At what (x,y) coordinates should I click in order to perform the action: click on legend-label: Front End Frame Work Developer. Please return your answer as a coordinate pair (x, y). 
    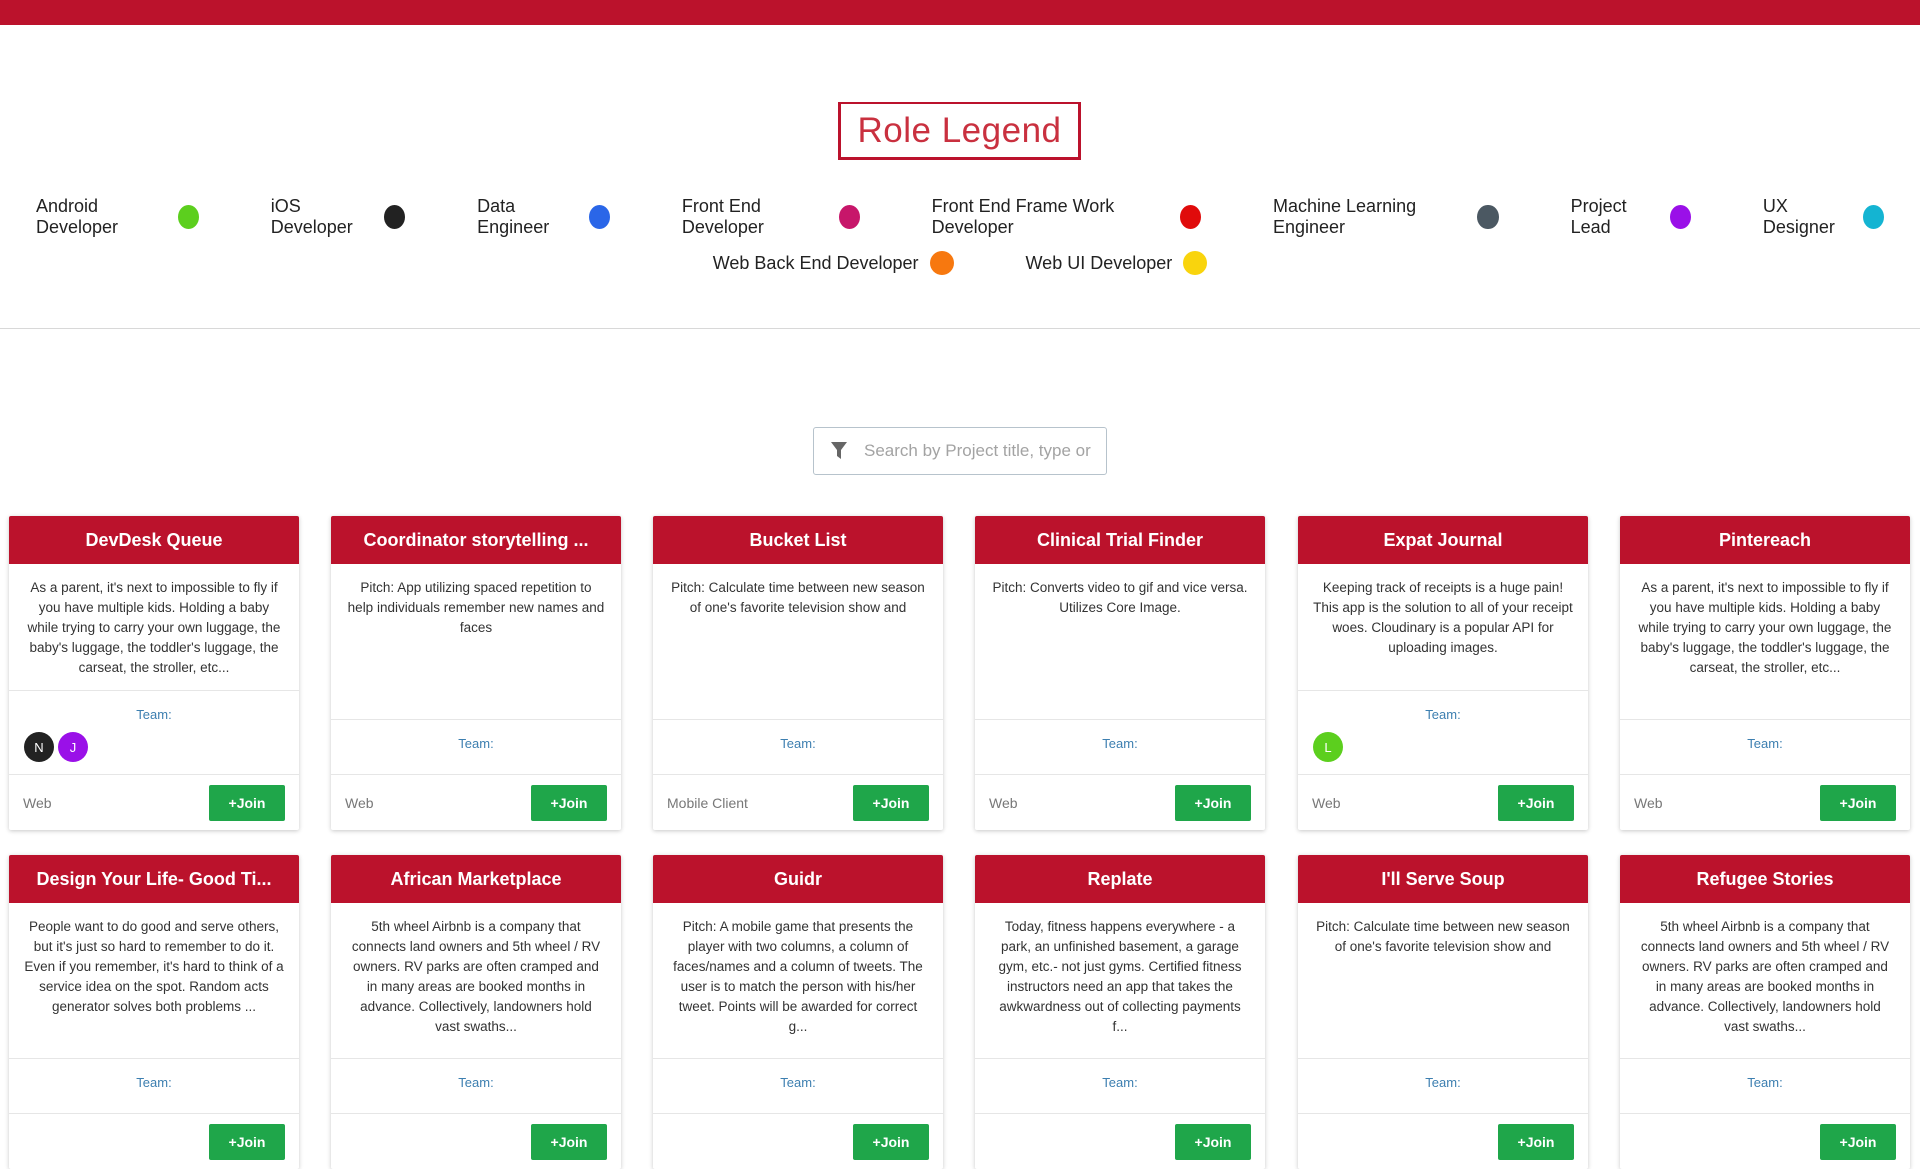
    Looking at the image, I should click on (1023, 216).